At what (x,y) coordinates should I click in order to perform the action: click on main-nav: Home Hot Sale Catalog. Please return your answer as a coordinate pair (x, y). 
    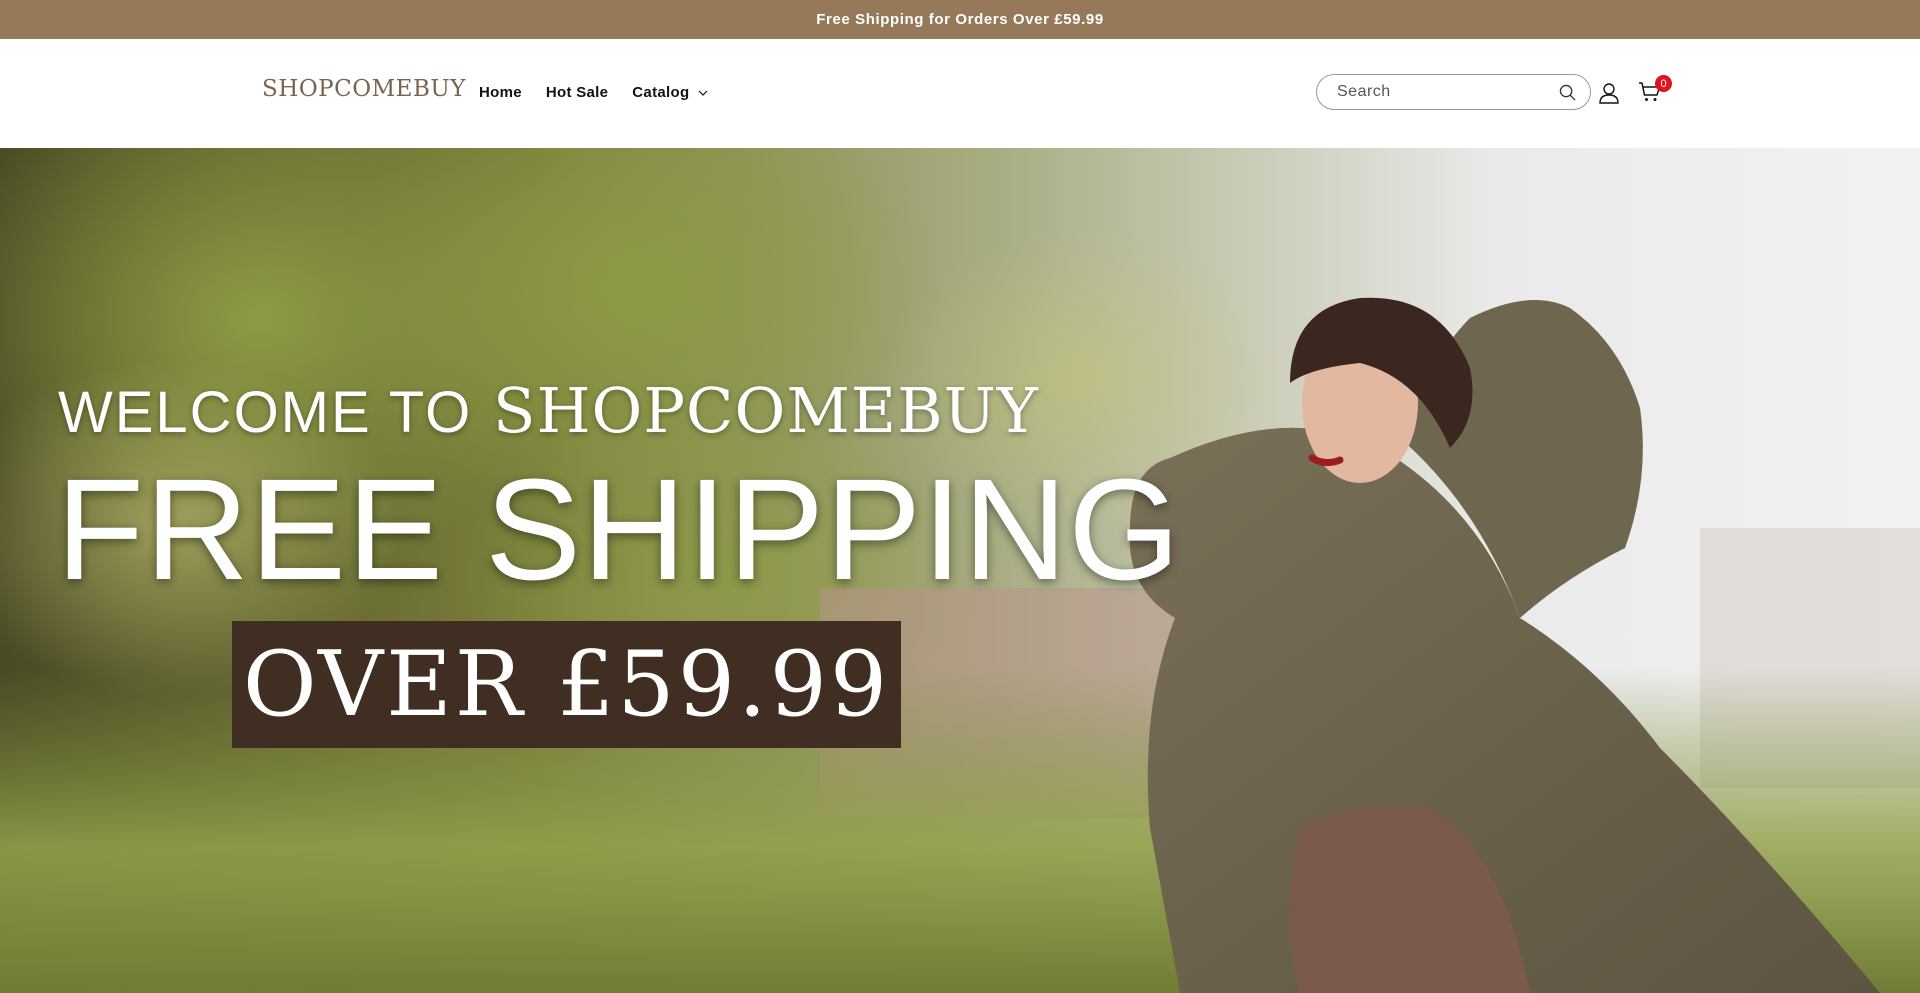
    Looking at the image, I should click on (593, 92).